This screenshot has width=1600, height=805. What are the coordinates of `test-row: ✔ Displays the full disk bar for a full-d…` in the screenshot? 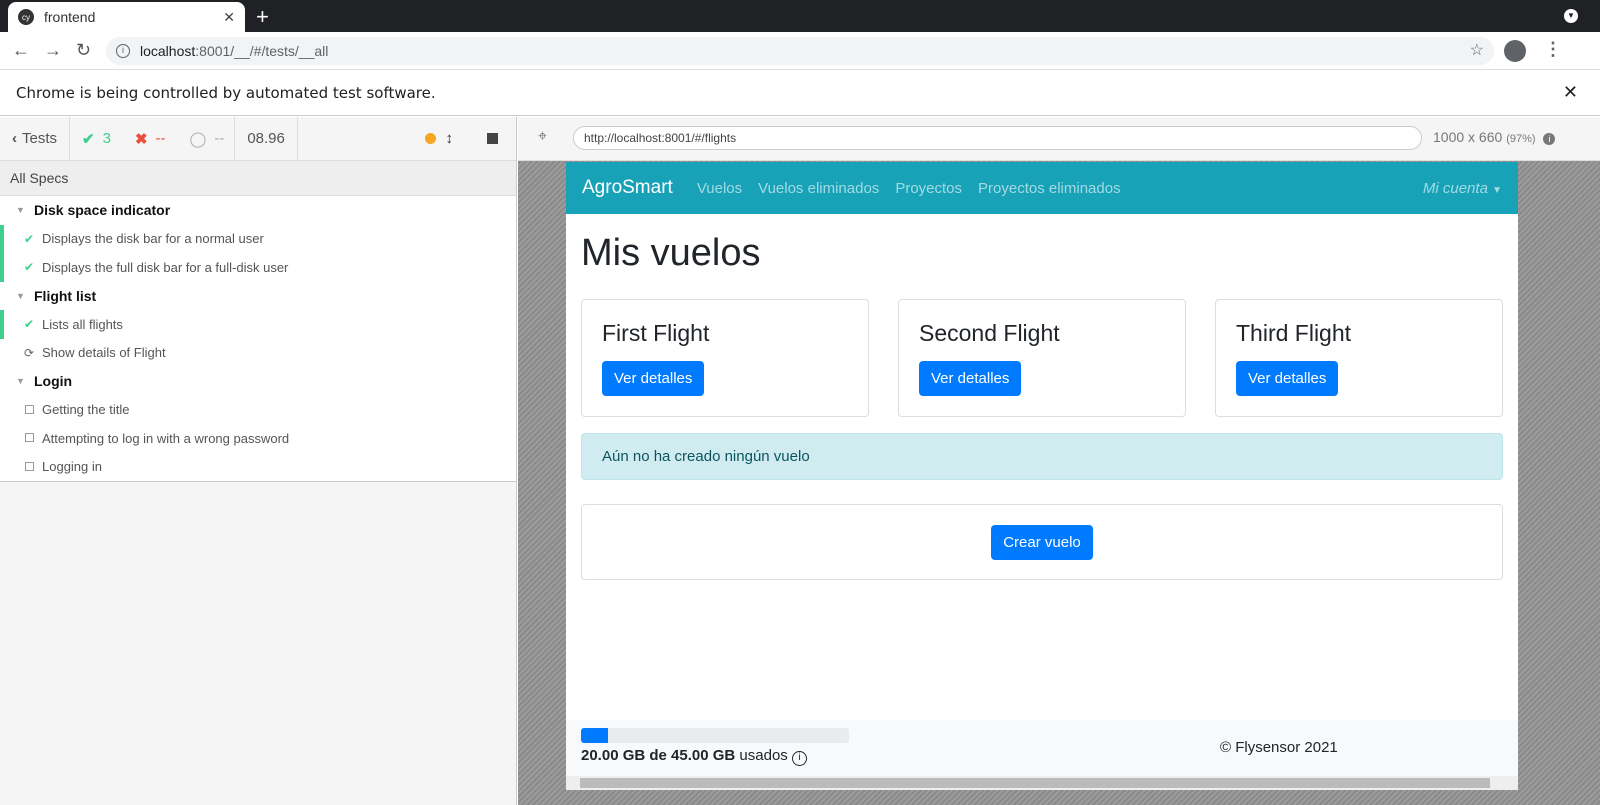 It's located at (258, 267).